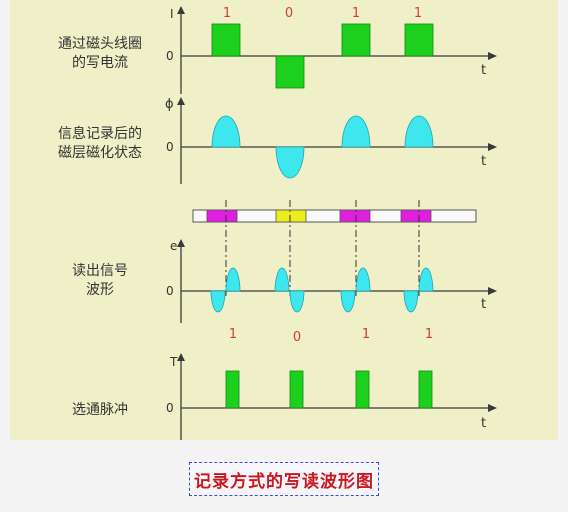  What do you see at coordinates (100, 153) in the screenshot?
I see `row-label-line: 磁层磁化状态` at bounding box center [100, 153].